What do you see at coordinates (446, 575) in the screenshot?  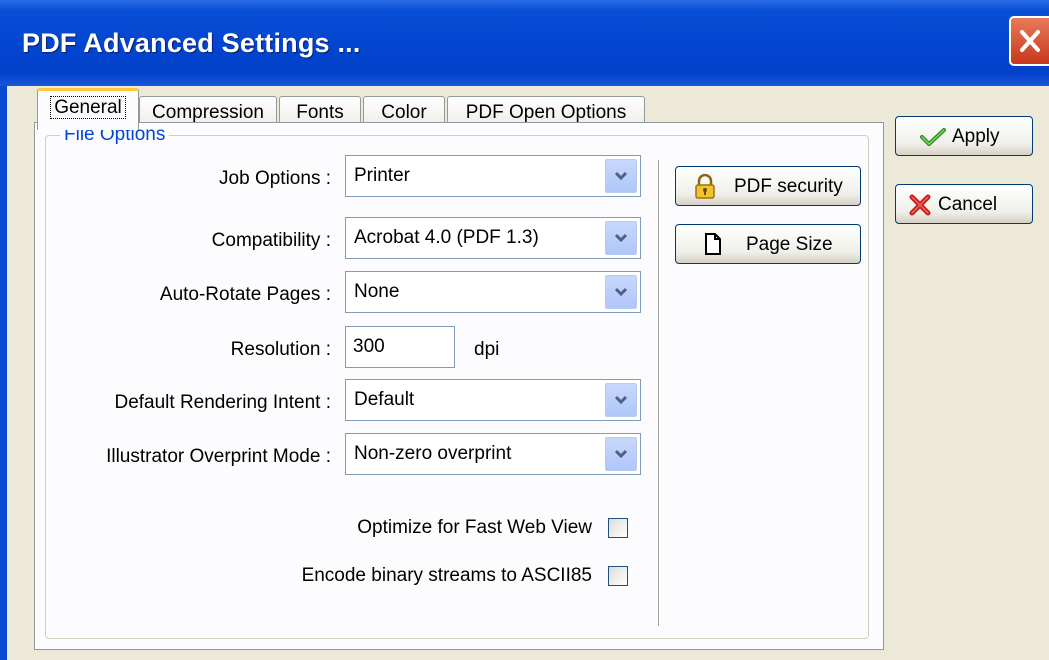 I see `ascii85-label: Encode binary streams to ASCII85` at bounding box center [446, 575].